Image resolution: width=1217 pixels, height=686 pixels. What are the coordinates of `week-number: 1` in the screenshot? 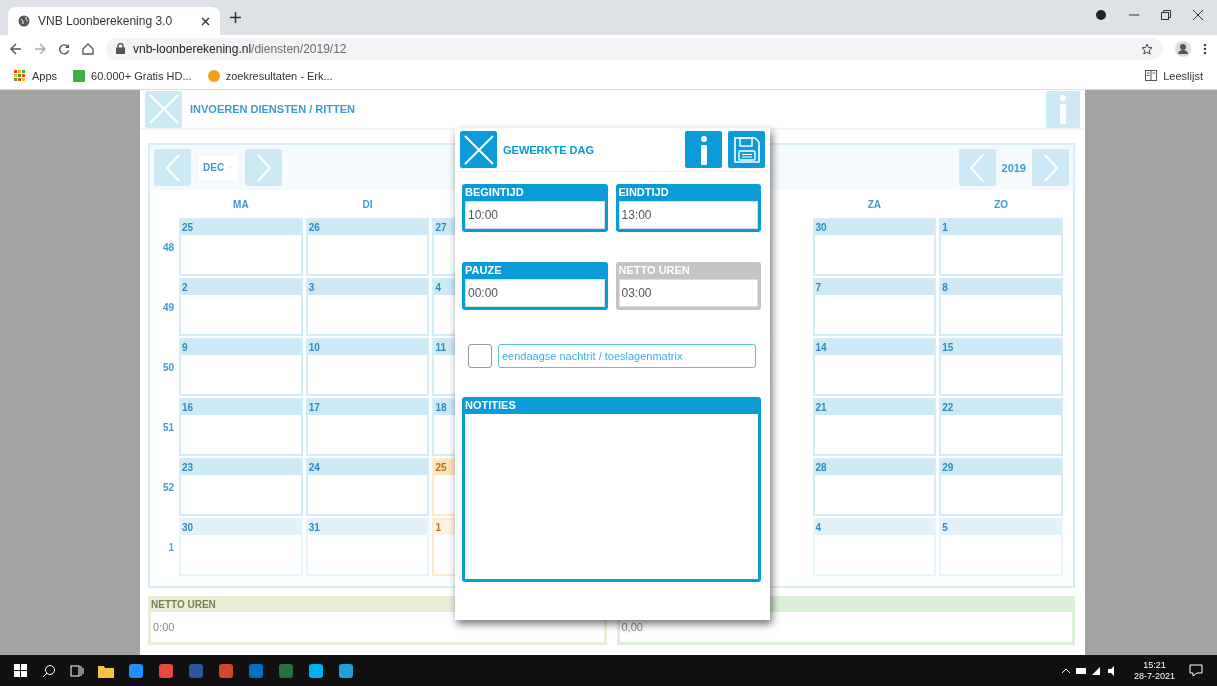 It's located at (171, 547).